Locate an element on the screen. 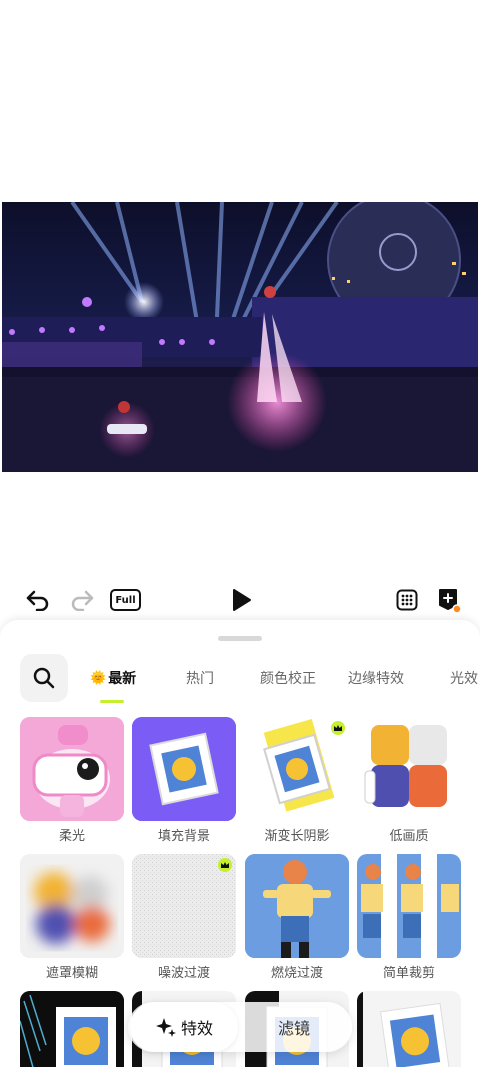 The width and height of the screenshot is (480, 1067). full-screen-button: Full is located at coordinates (125, 600).